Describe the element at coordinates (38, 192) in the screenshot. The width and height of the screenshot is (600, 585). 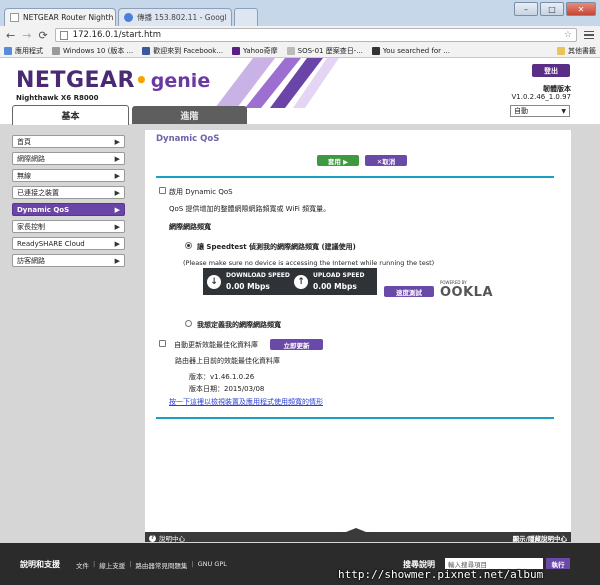
I see `sidebar-item-label: 已連接之裝置` at that location.